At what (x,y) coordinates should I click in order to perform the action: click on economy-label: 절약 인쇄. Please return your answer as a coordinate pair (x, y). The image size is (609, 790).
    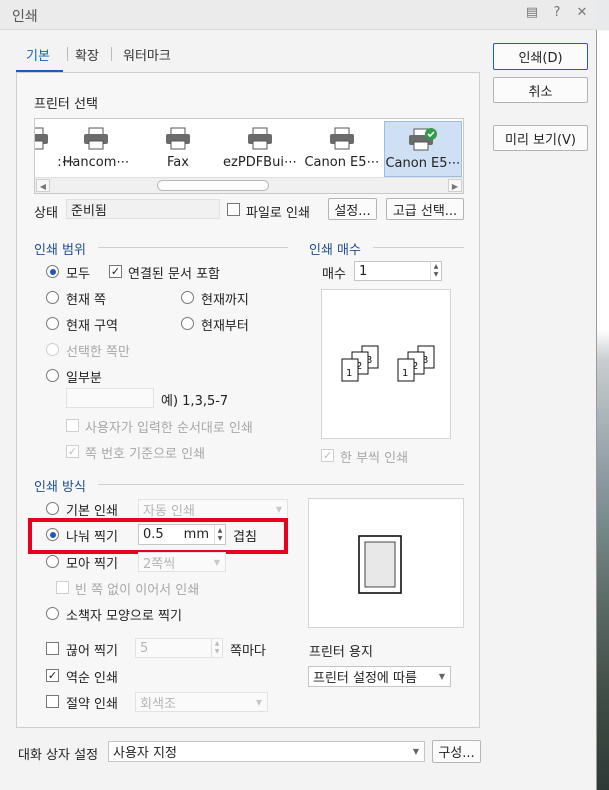
    Looking at the image, I should click on (92, 704).